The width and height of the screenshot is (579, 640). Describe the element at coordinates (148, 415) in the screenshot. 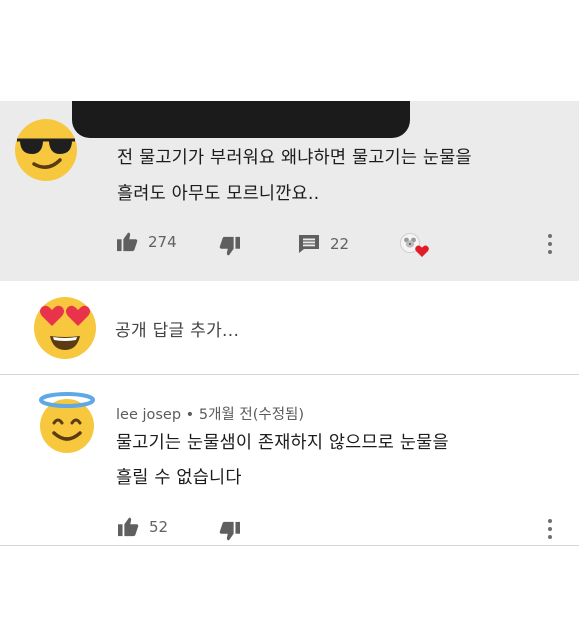

I see `author-name: lee josep` at that location.